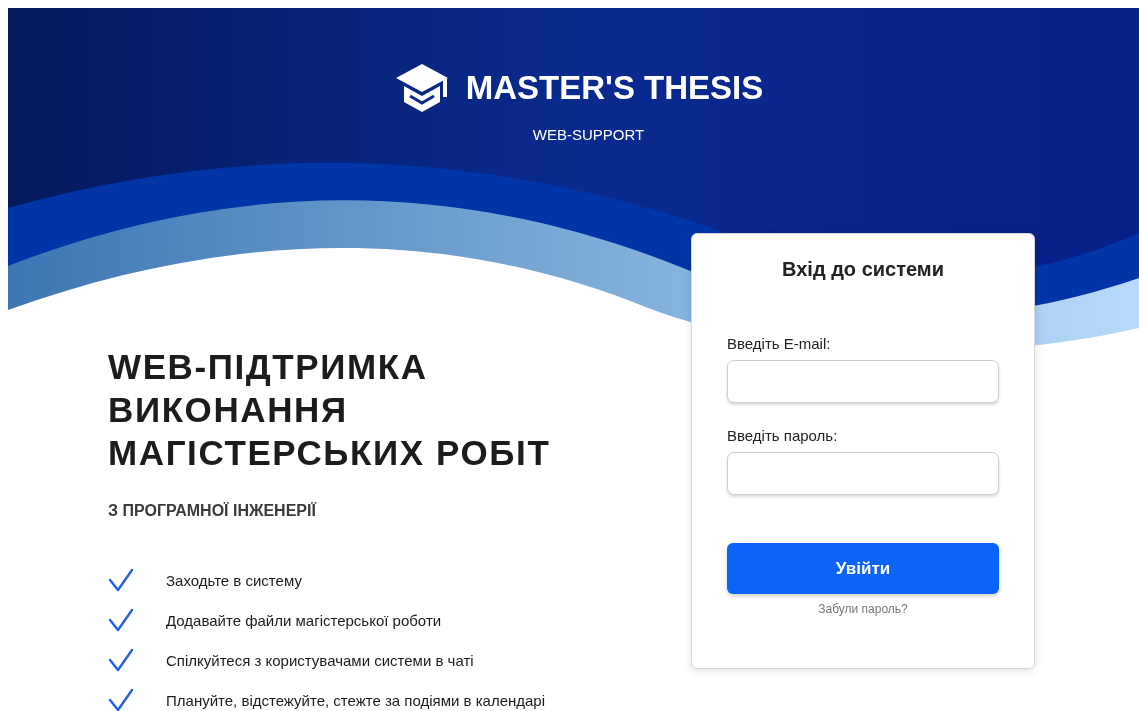 The image size is (1139, 711). I want to click on forgot-password-link: Забули пароль?, so click(863, 609).